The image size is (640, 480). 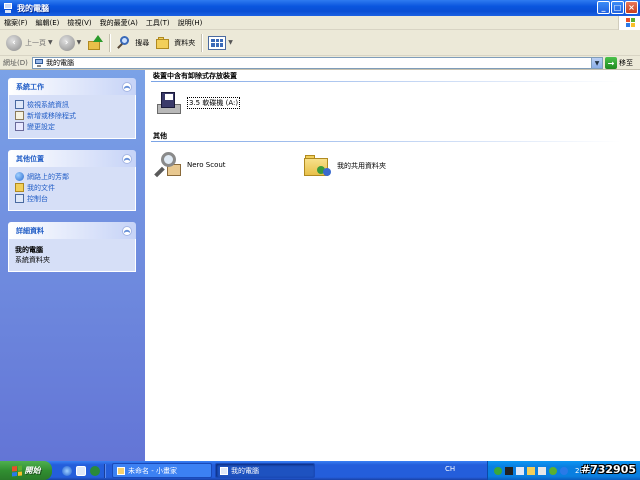 I want to click on menu-bar: 檔案(F) 編輯(E) 檢視(V) 我的最愛(A) 工具(T) 說明(H), so click(x=320, y=23).